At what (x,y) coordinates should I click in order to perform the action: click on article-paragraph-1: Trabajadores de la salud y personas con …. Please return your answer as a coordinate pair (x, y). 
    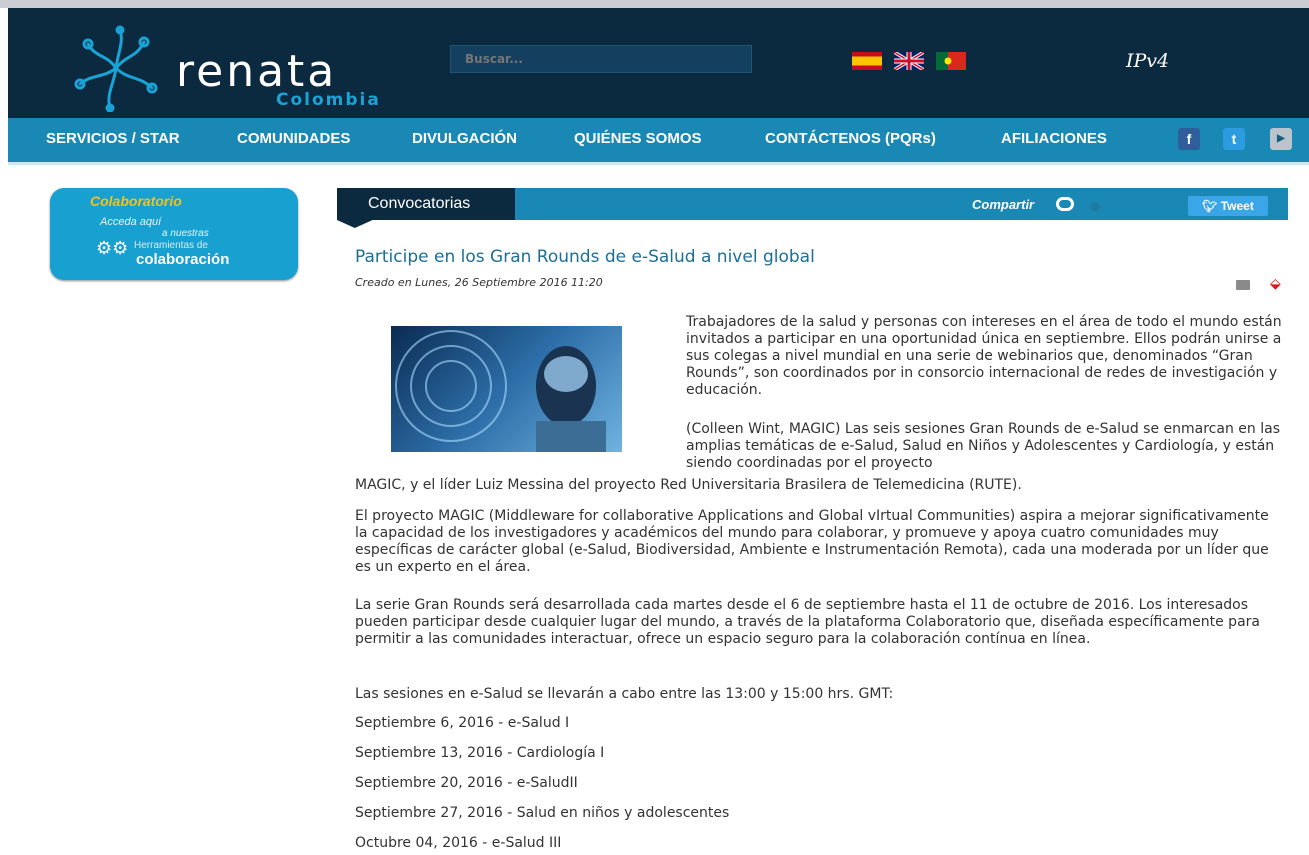
    Looking at the image, I should click on (984, 356).